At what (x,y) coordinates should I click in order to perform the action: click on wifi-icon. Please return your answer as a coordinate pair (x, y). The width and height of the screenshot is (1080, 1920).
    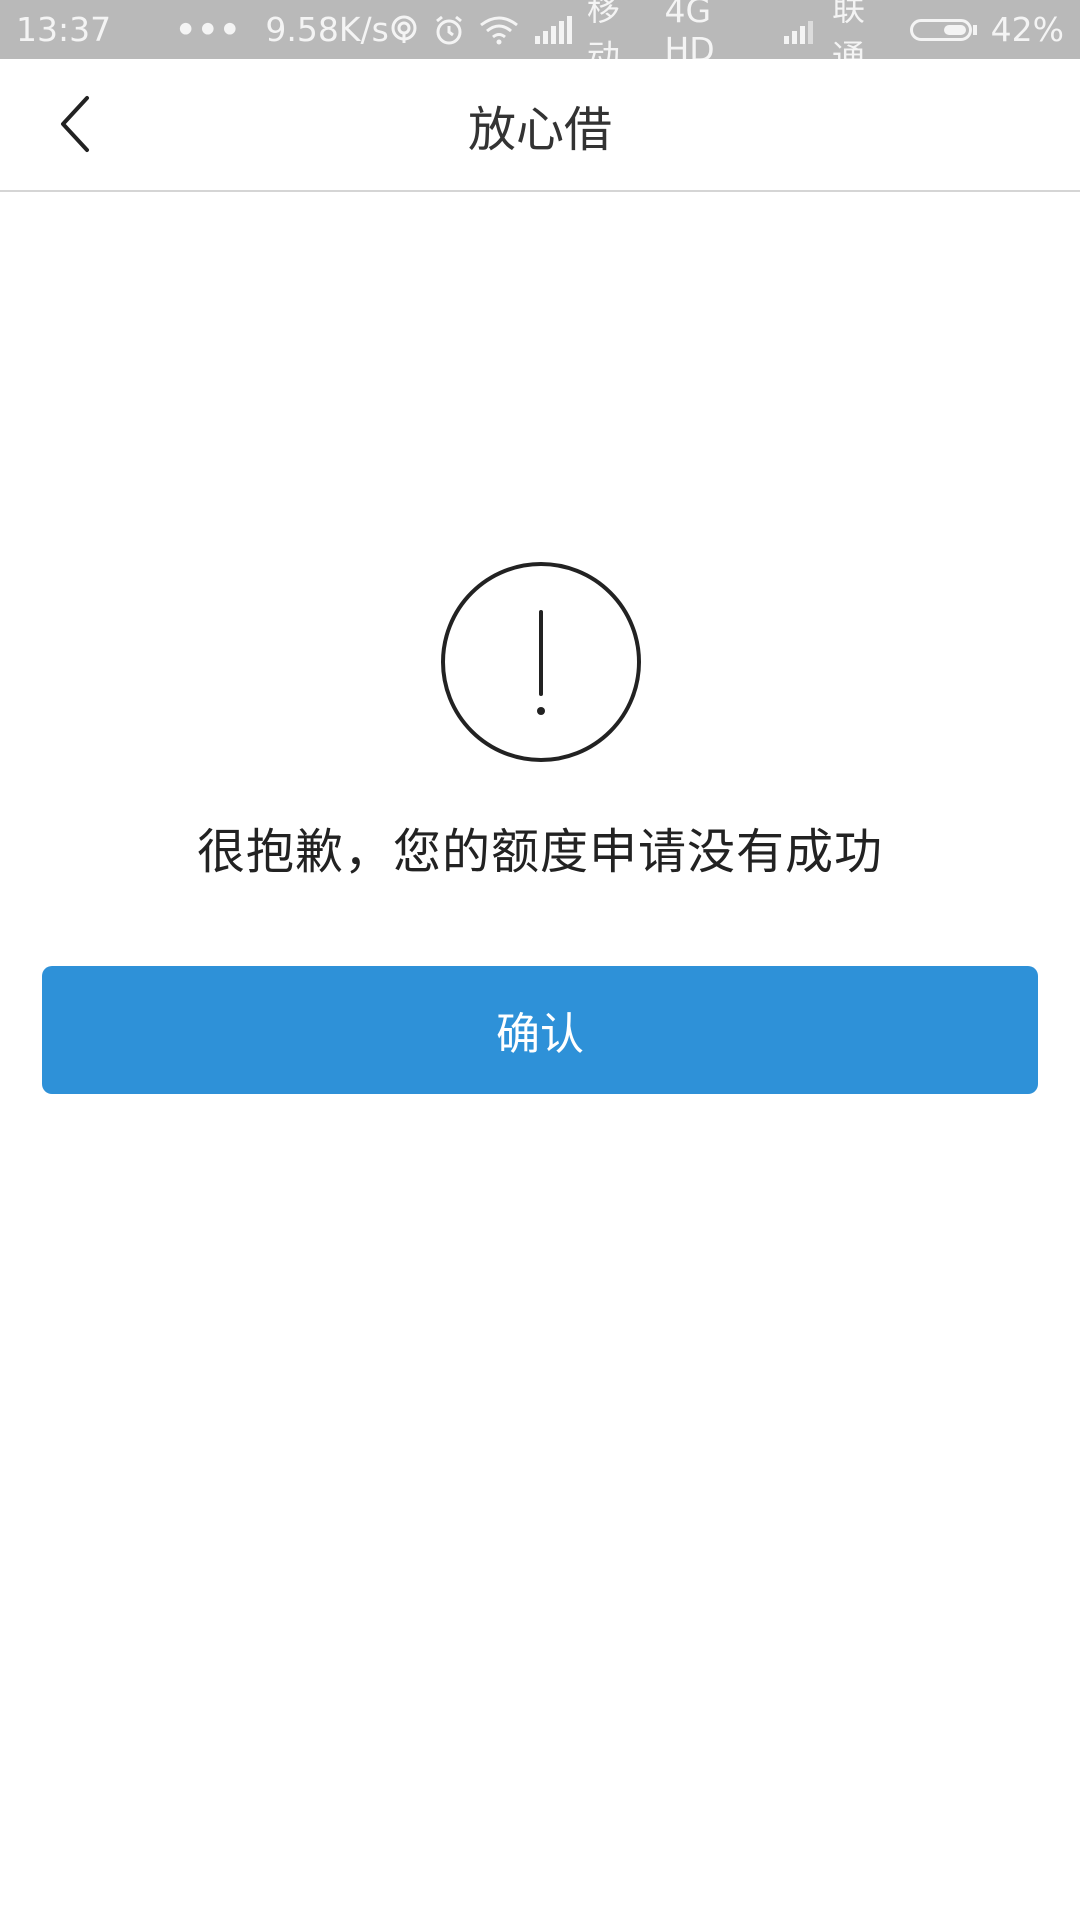
    Looking at the image, I should click on (499, 30).